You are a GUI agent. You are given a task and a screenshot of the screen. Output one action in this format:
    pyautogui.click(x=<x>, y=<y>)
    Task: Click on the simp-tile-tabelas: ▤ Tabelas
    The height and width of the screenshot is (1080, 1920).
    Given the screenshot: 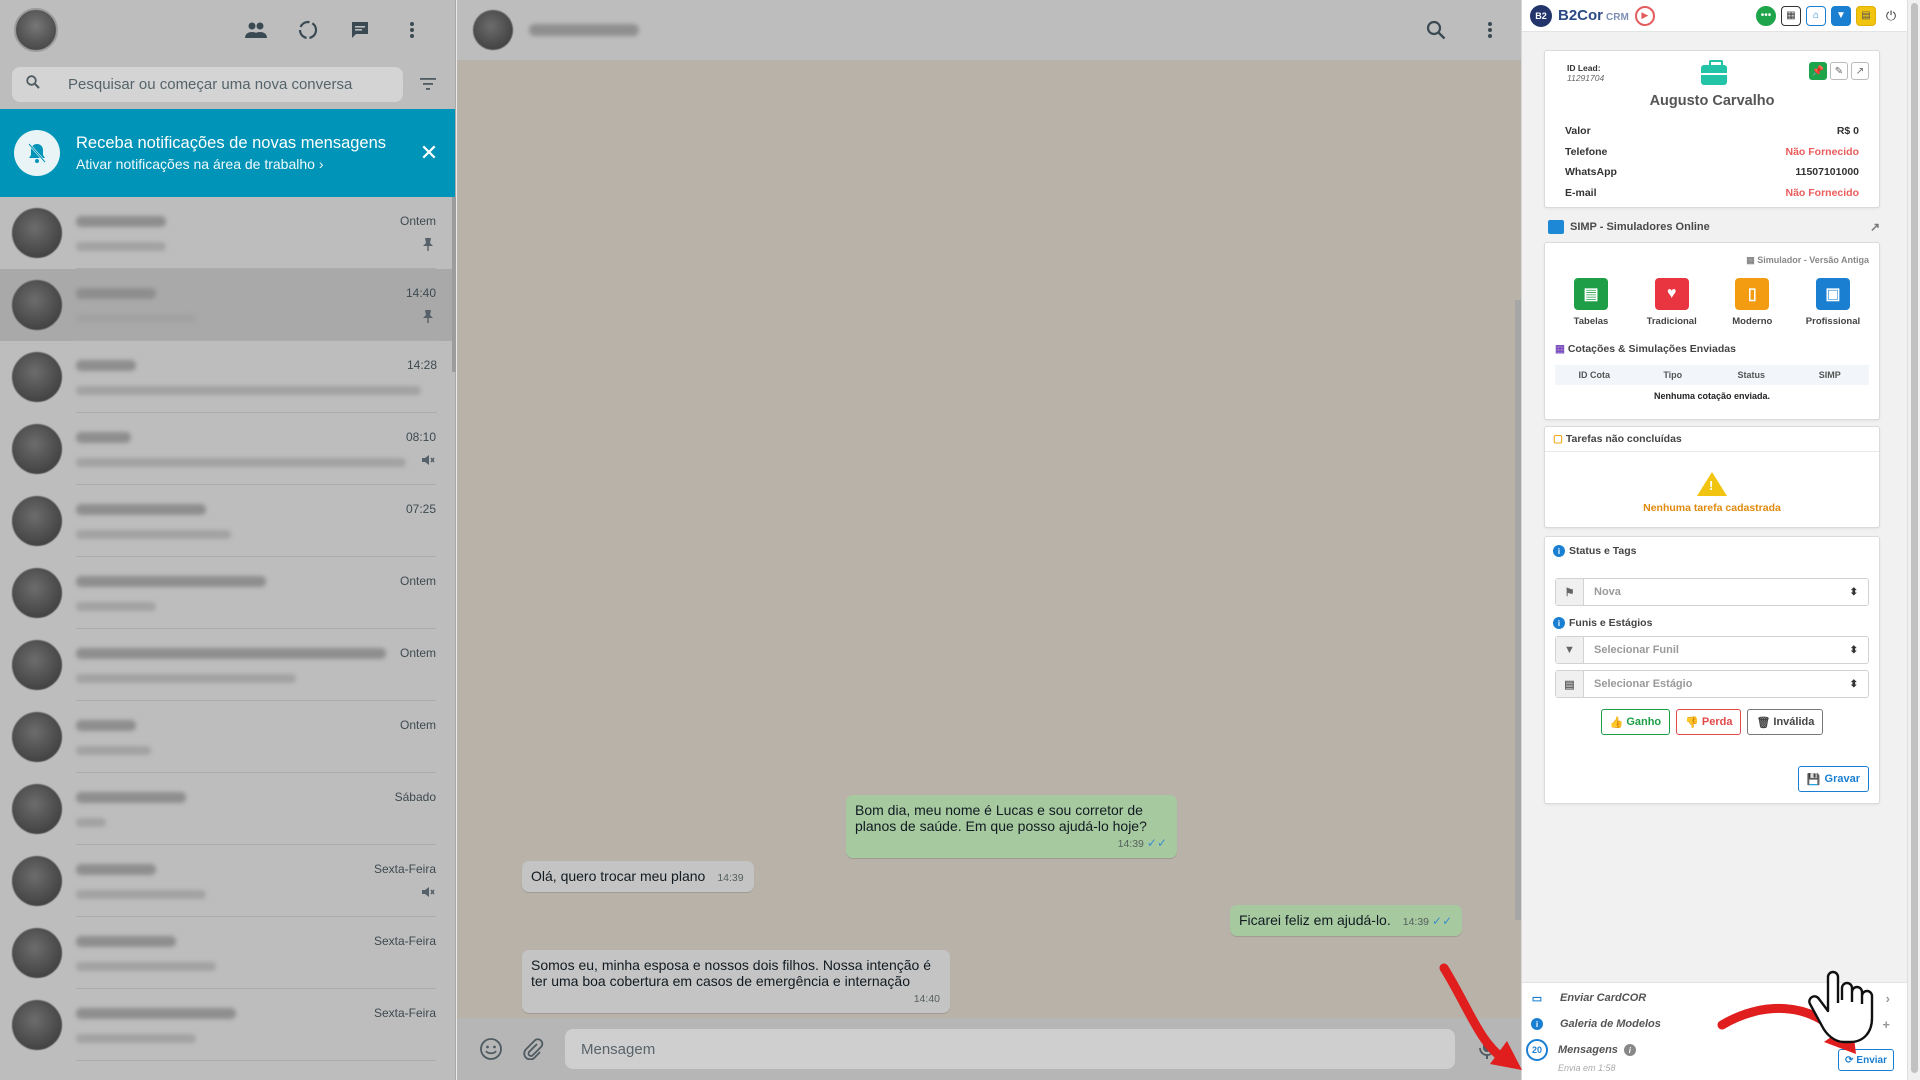 What is the action you would take?
    pyautogui.click(x=1591, y=302)
    